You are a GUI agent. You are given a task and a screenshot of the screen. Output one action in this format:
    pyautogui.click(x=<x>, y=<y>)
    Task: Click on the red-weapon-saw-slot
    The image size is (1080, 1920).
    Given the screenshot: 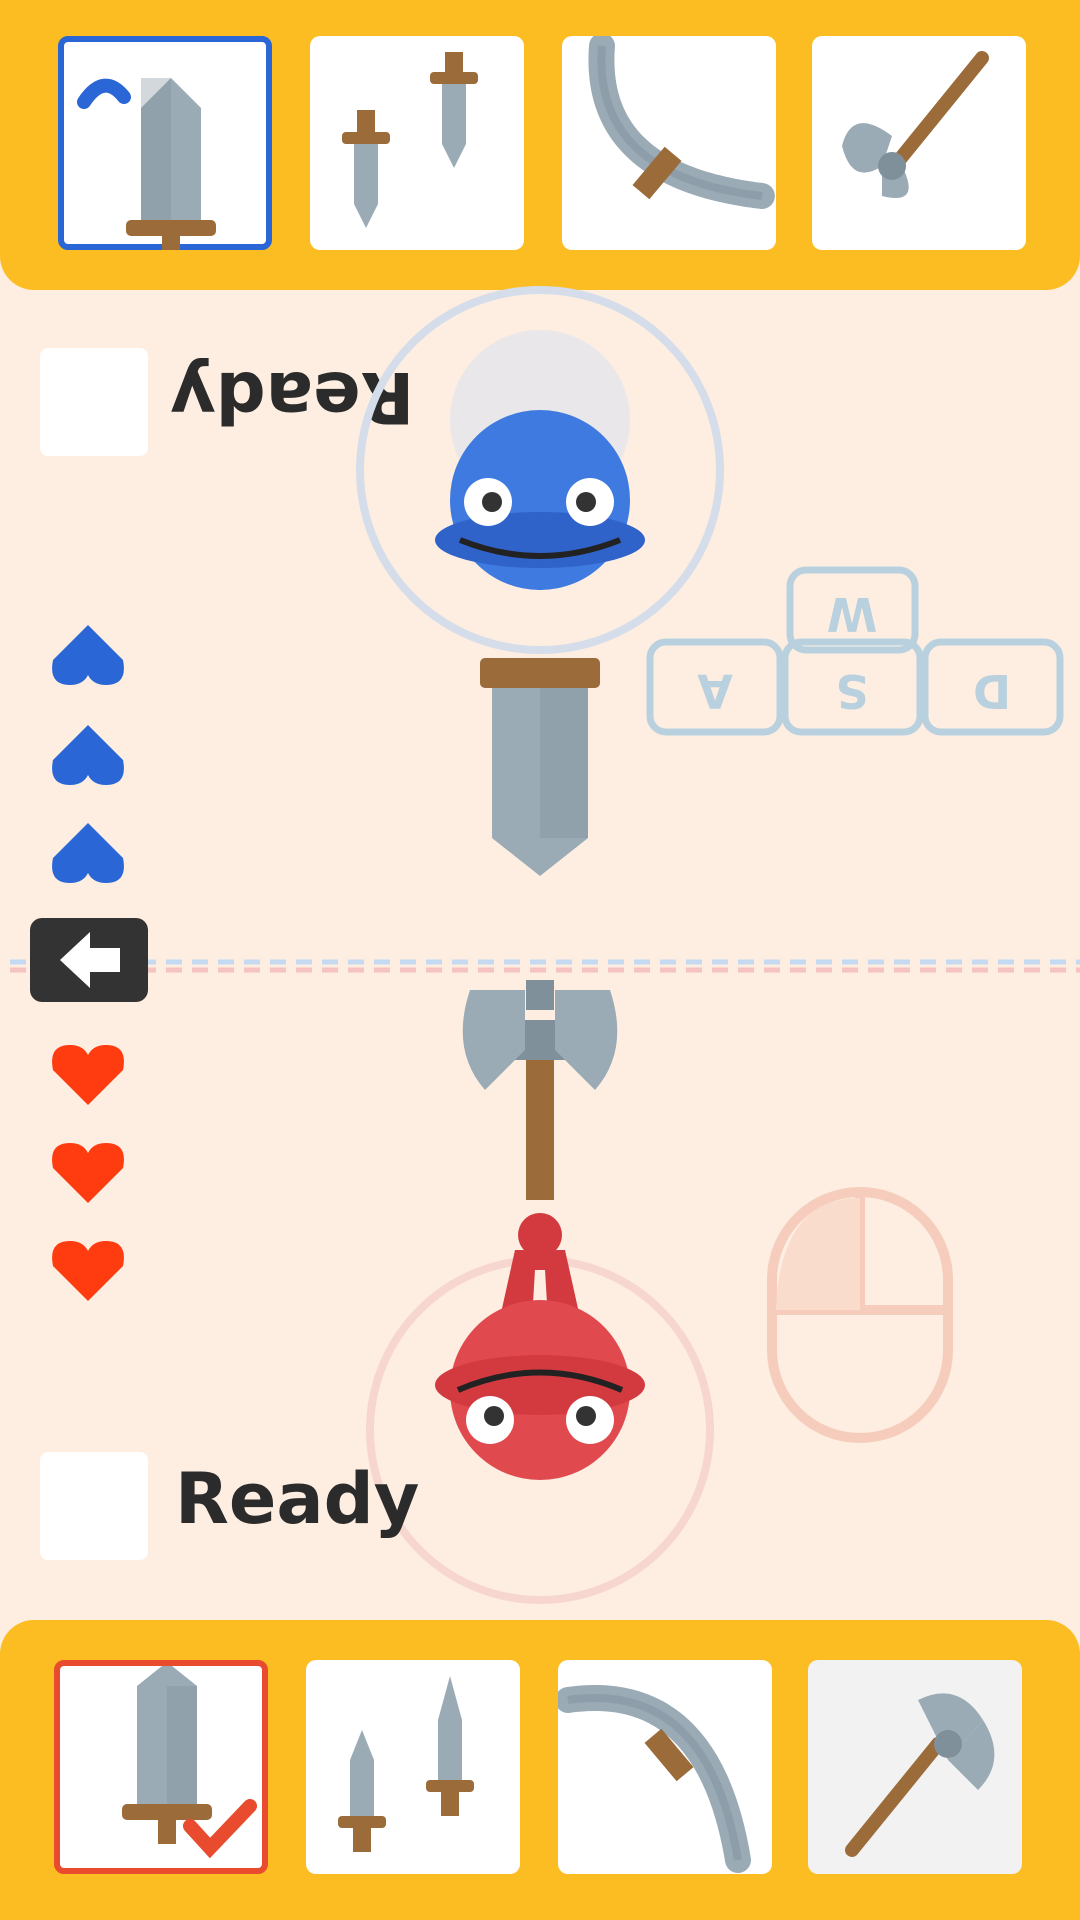 What is the action you would take?
    pyautogui.click(x=665, y=1767)
    